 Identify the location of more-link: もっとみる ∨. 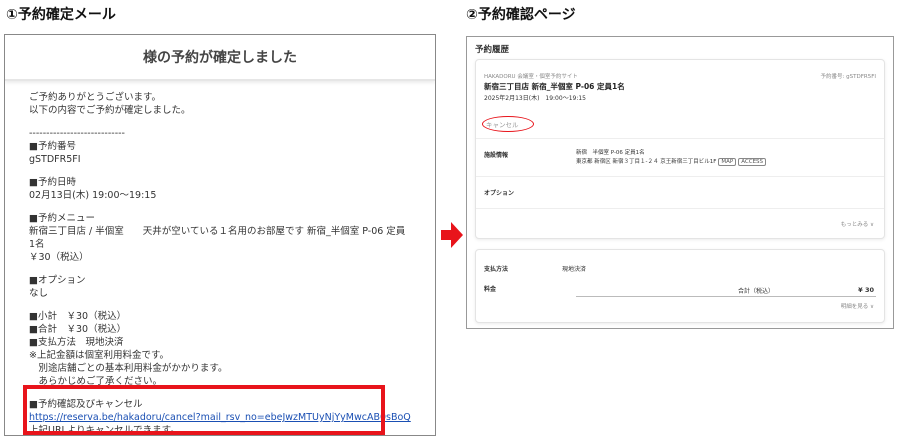
(857, 224).